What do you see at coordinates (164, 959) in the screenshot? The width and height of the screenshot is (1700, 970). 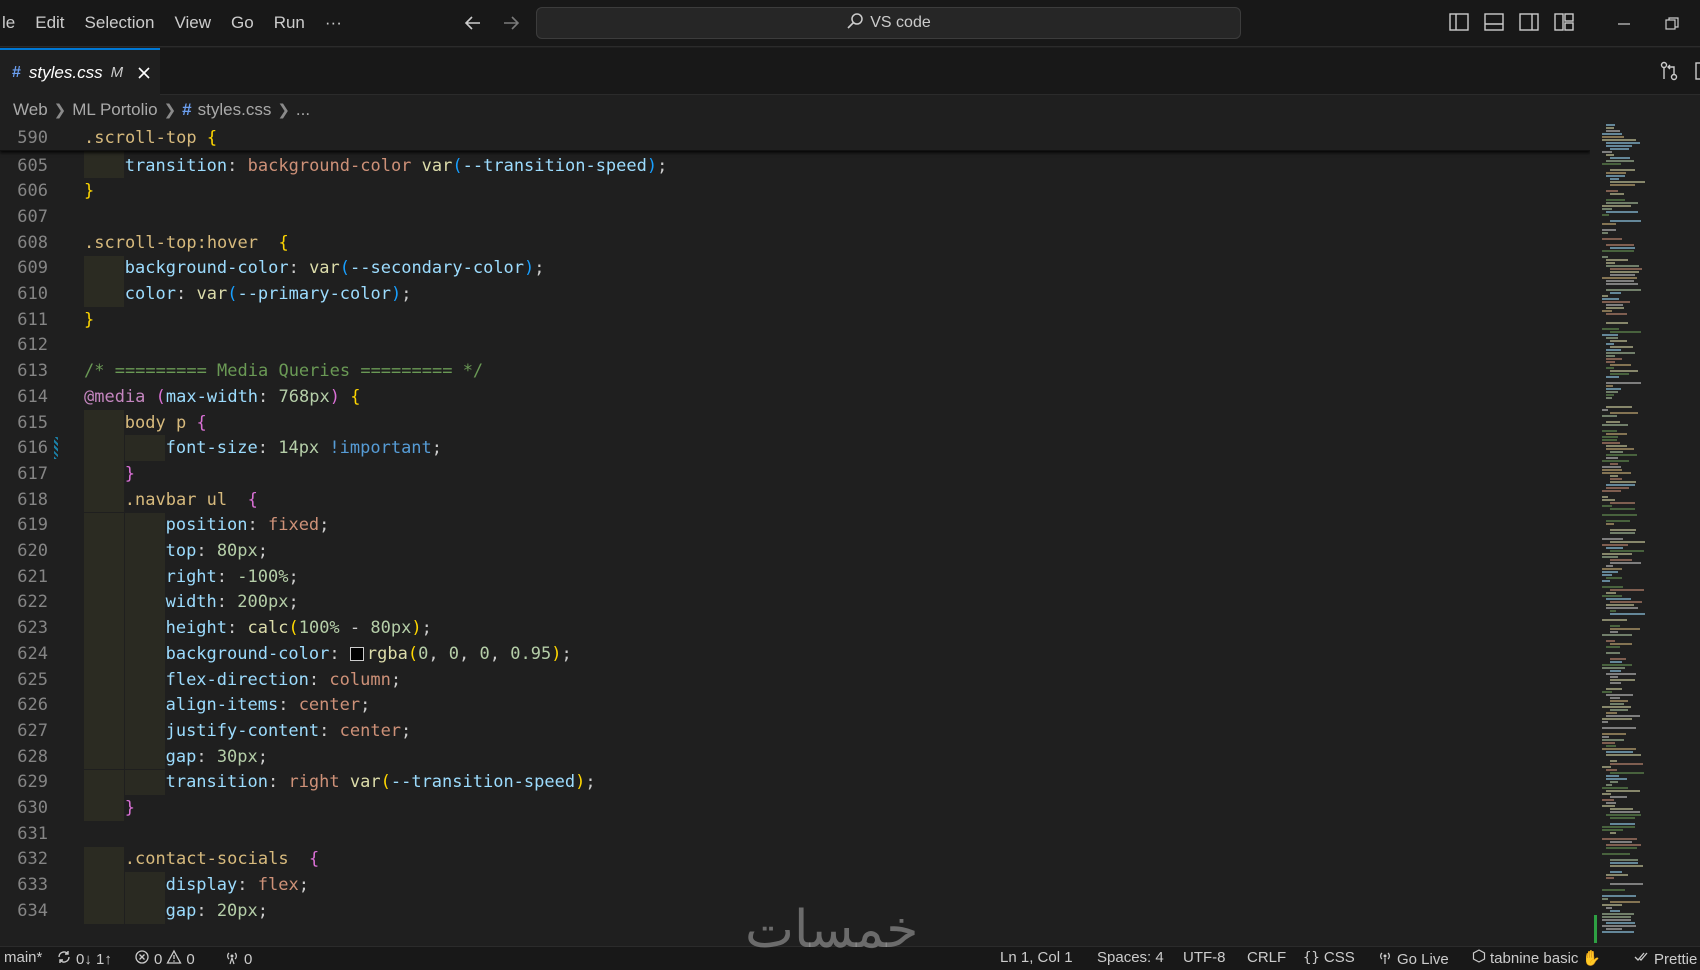 I see `problems-status: 0 0` at bounding box center [164, 959].